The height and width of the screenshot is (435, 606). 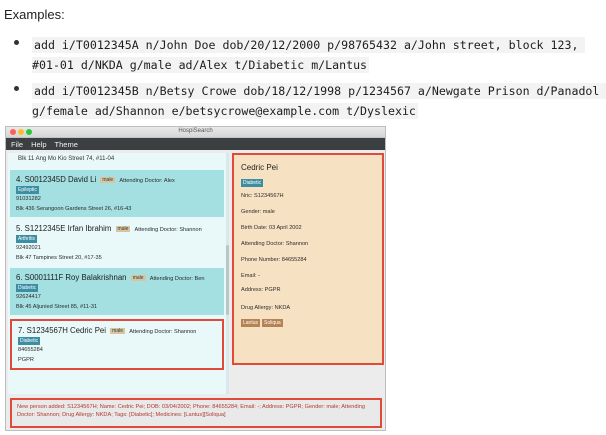 I want to click on details-nric: Nric: S1234567H, so click(x=262, y=196).